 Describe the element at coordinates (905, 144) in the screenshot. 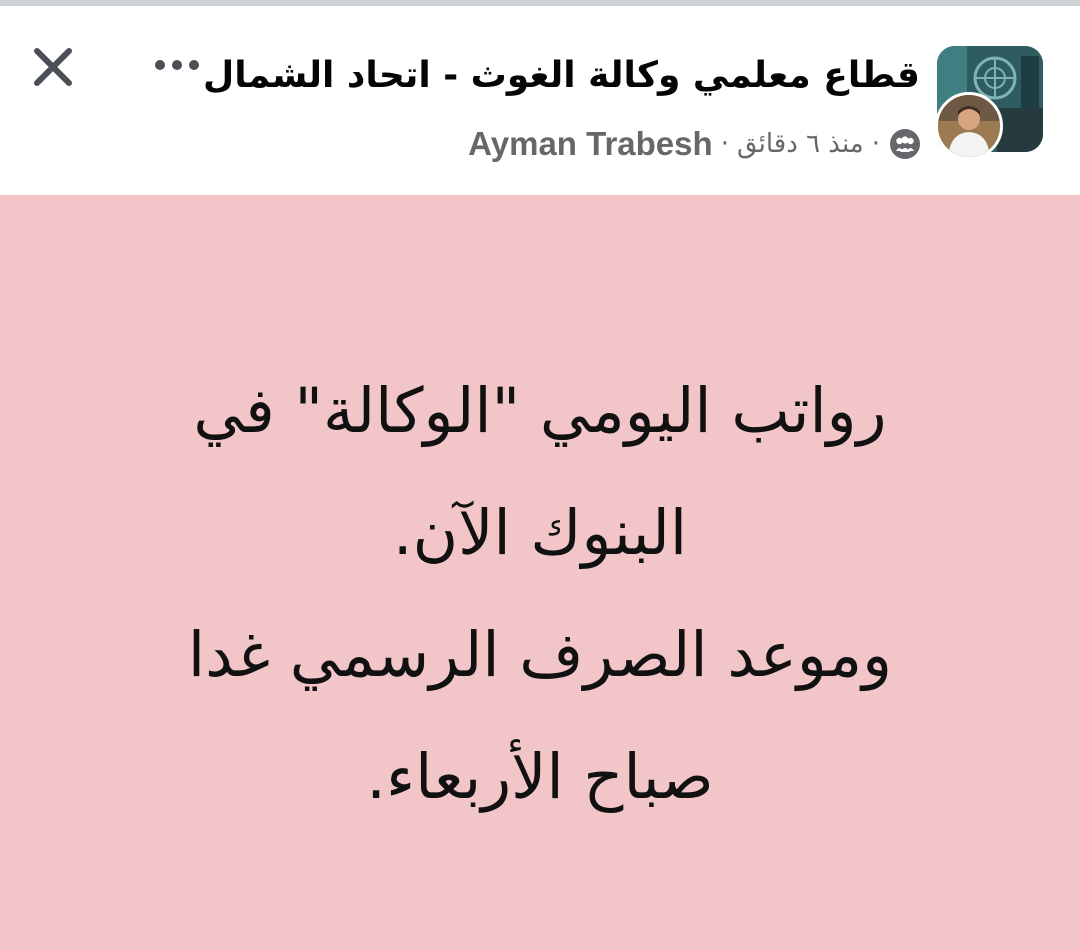

I see `group-members-icon` at that location.